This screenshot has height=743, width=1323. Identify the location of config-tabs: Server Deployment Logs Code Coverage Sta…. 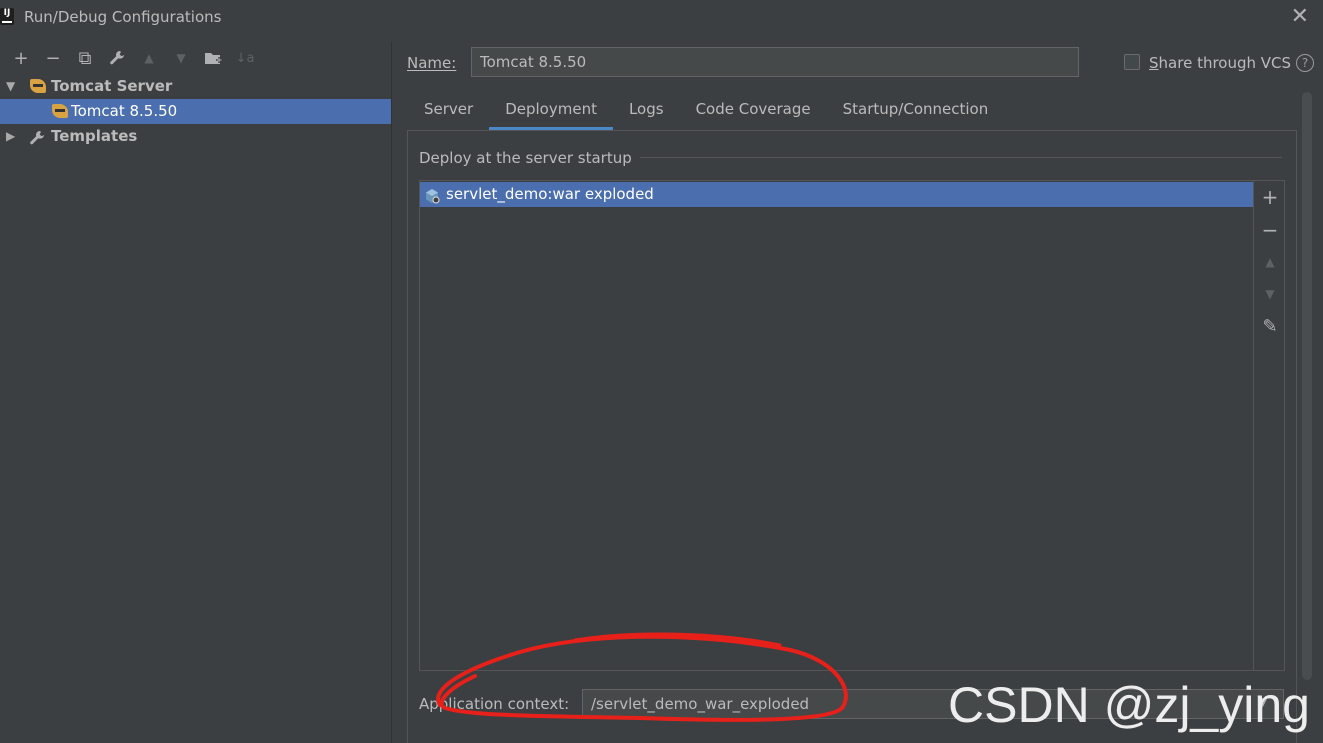
(706, 110).